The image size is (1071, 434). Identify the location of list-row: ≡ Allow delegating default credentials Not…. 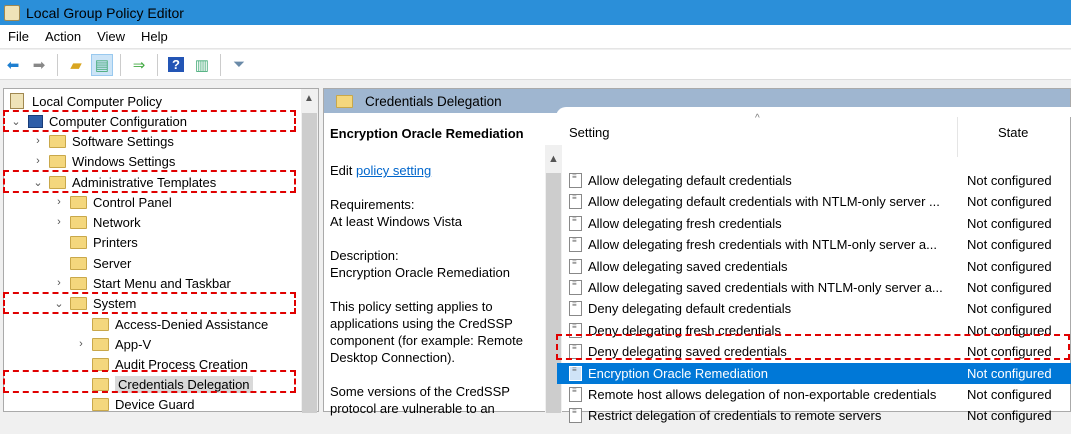
(814, 180).